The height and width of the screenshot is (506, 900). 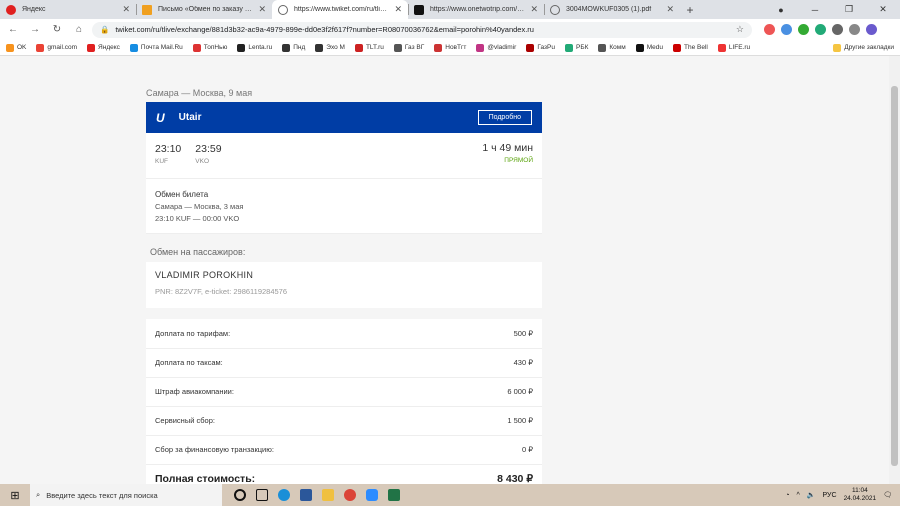 I want to click on scrollbar, so click(x=894, y=270).